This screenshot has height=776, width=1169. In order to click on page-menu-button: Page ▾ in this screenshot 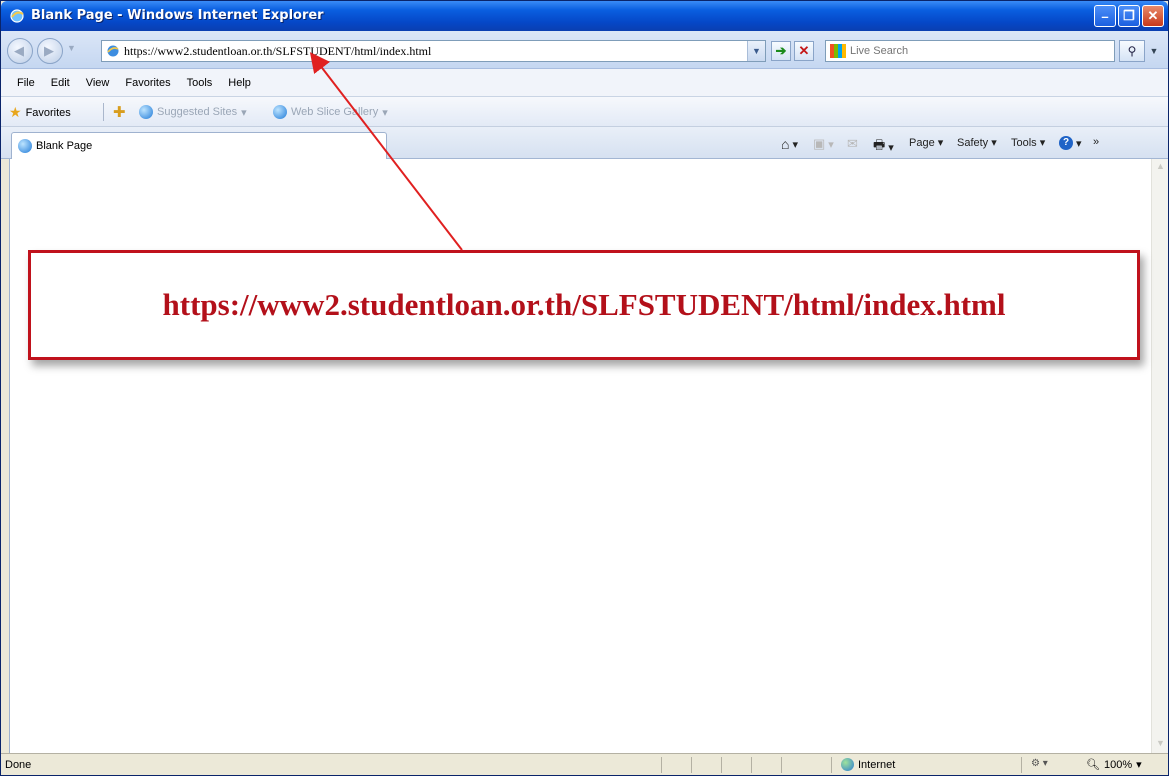, I will do `click(926, 143)`.